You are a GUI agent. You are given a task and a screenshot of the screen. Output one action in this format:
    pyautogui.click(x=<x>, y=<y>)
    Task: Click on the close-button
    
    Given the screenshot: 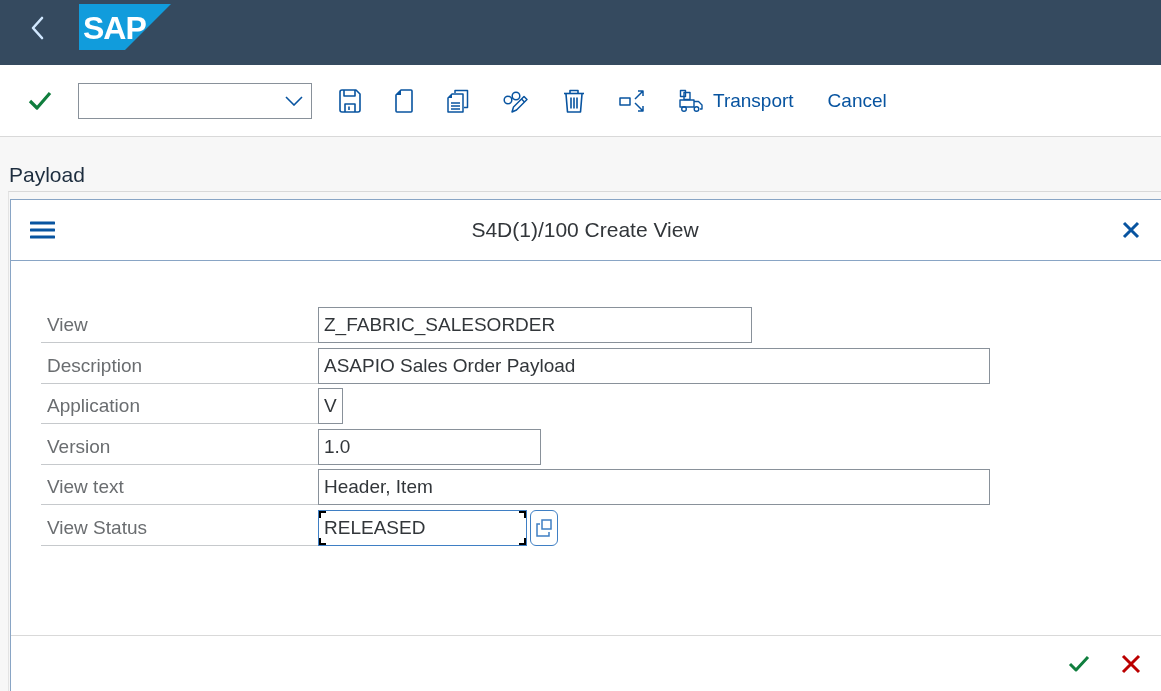 What is the action you would take?
    pyautogui.click(x=1131, y=230)
    